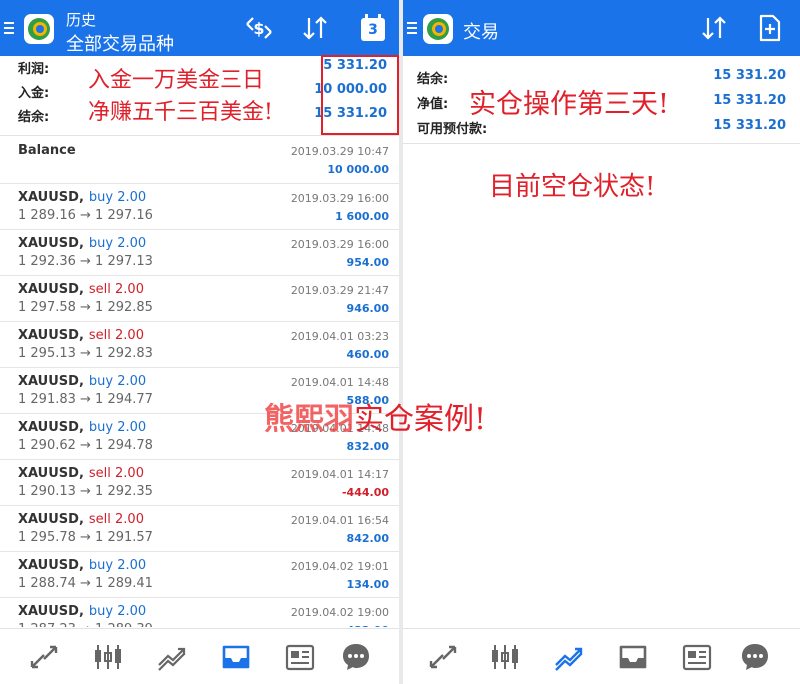 The image size is (800, 684). I want to click on deal-prices: 1 288.74 → 1 289.41, so click(85, 583).